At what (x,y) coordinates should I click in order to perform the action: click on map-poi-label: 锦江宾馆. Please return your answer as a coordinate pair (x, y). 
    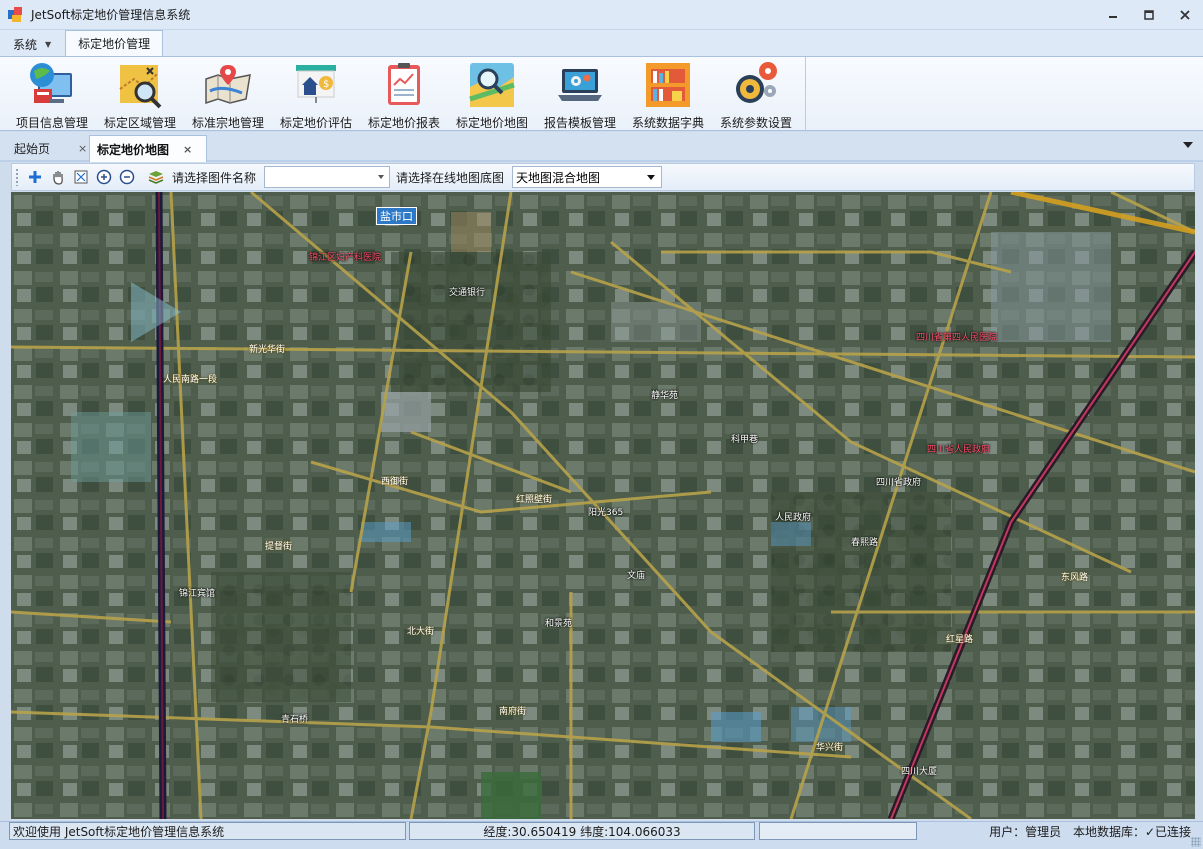
    Looking at the image, I should click on (197, 594).